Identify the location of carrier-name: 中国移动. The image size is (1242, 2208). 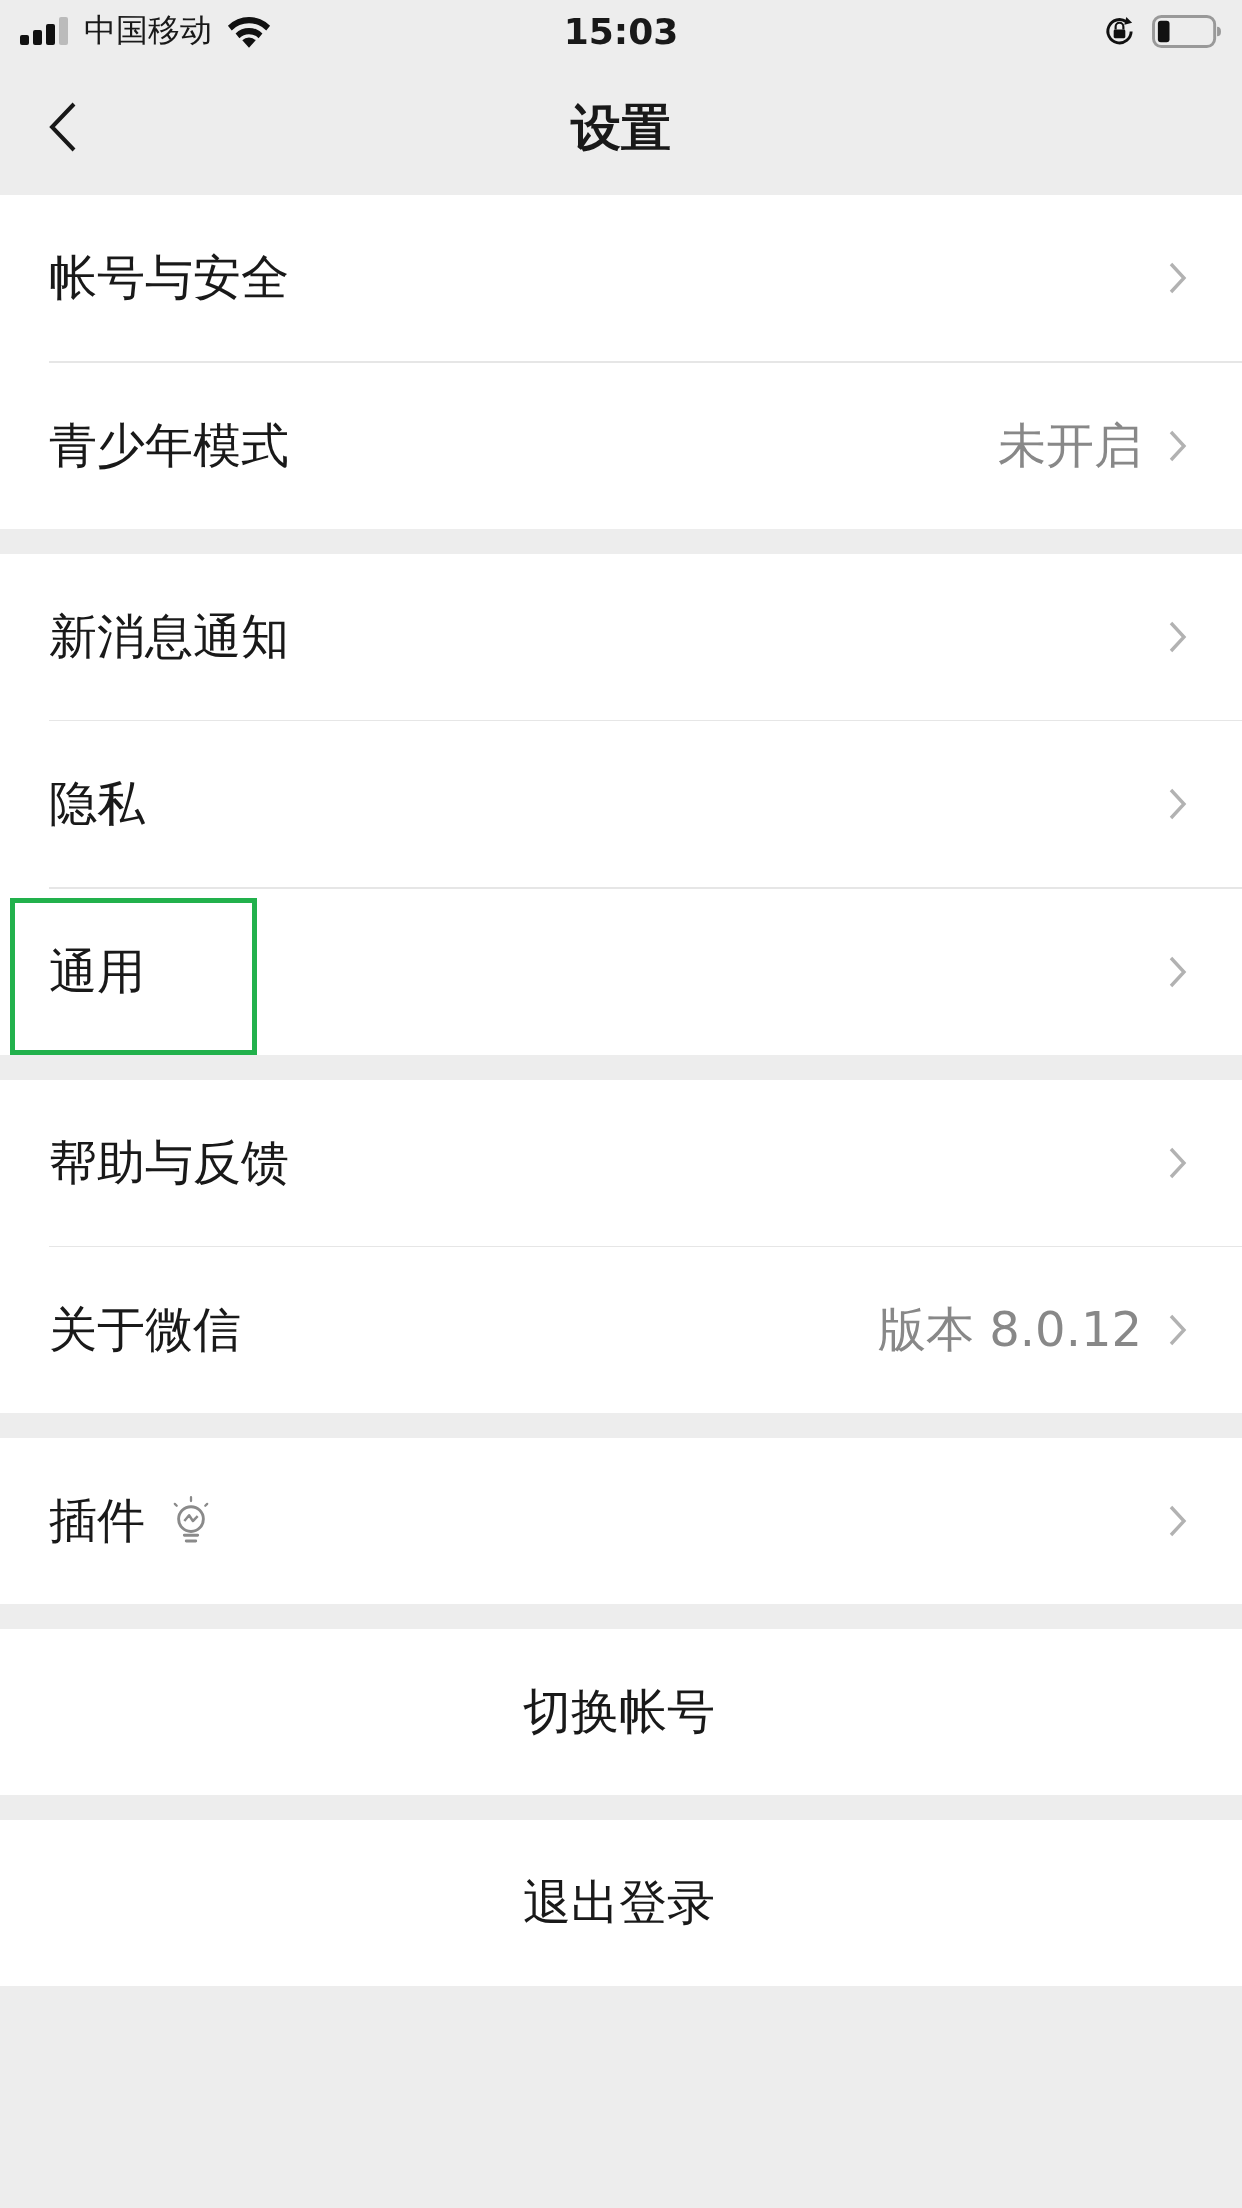
(148, 30).